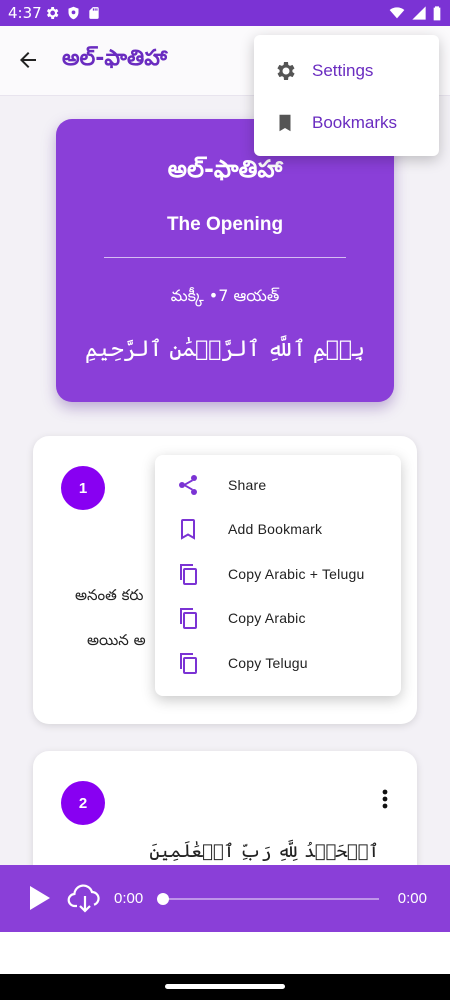 The image size is (450, 1000). I want to click on page-title: అల్-ఫాతిహా, so click(114, 58).